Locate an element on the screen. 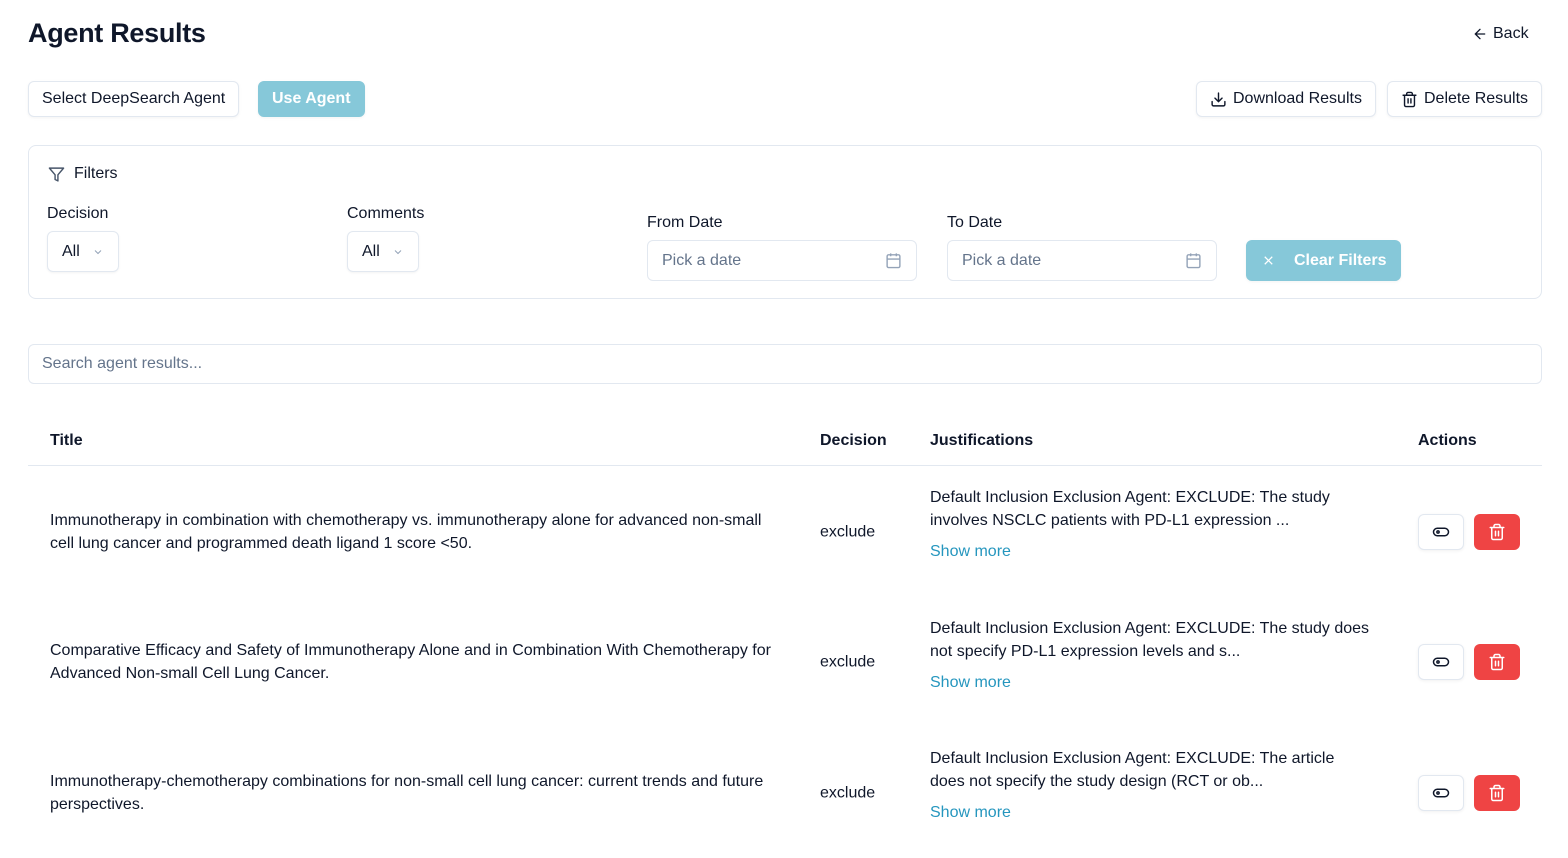 This screenshot has width=1568, height=858. from-date-picker: Pick a date is located at coordinates (782, 260).